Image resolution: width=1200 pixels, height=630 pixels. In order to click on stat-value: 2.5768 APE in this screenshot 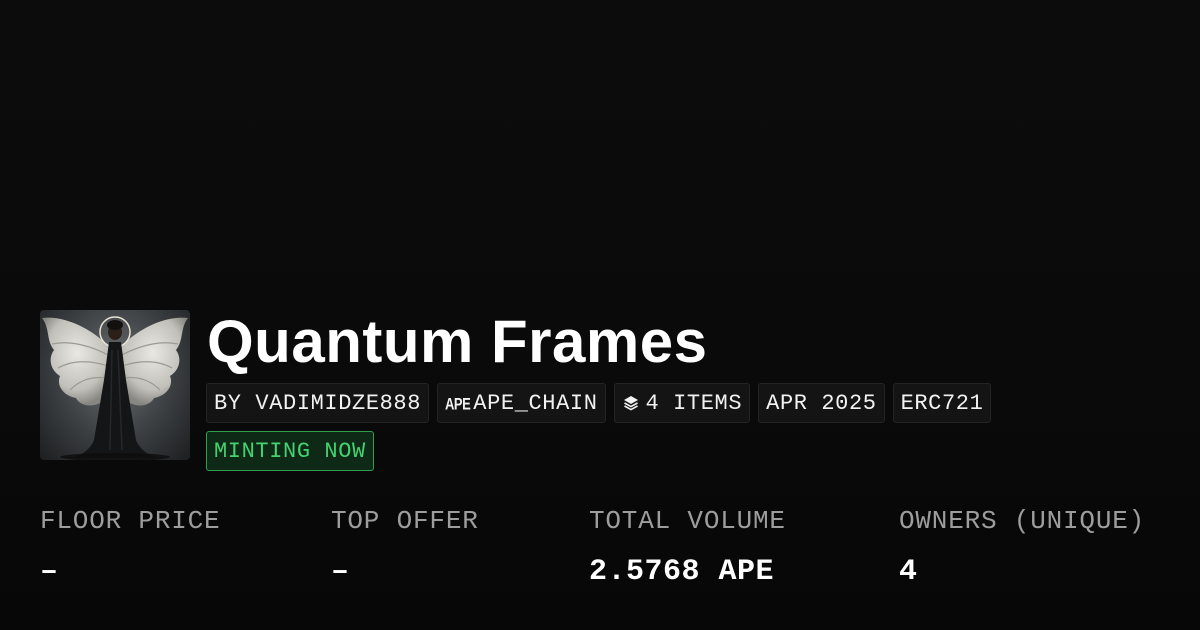, I will do `click(682, 572)`.